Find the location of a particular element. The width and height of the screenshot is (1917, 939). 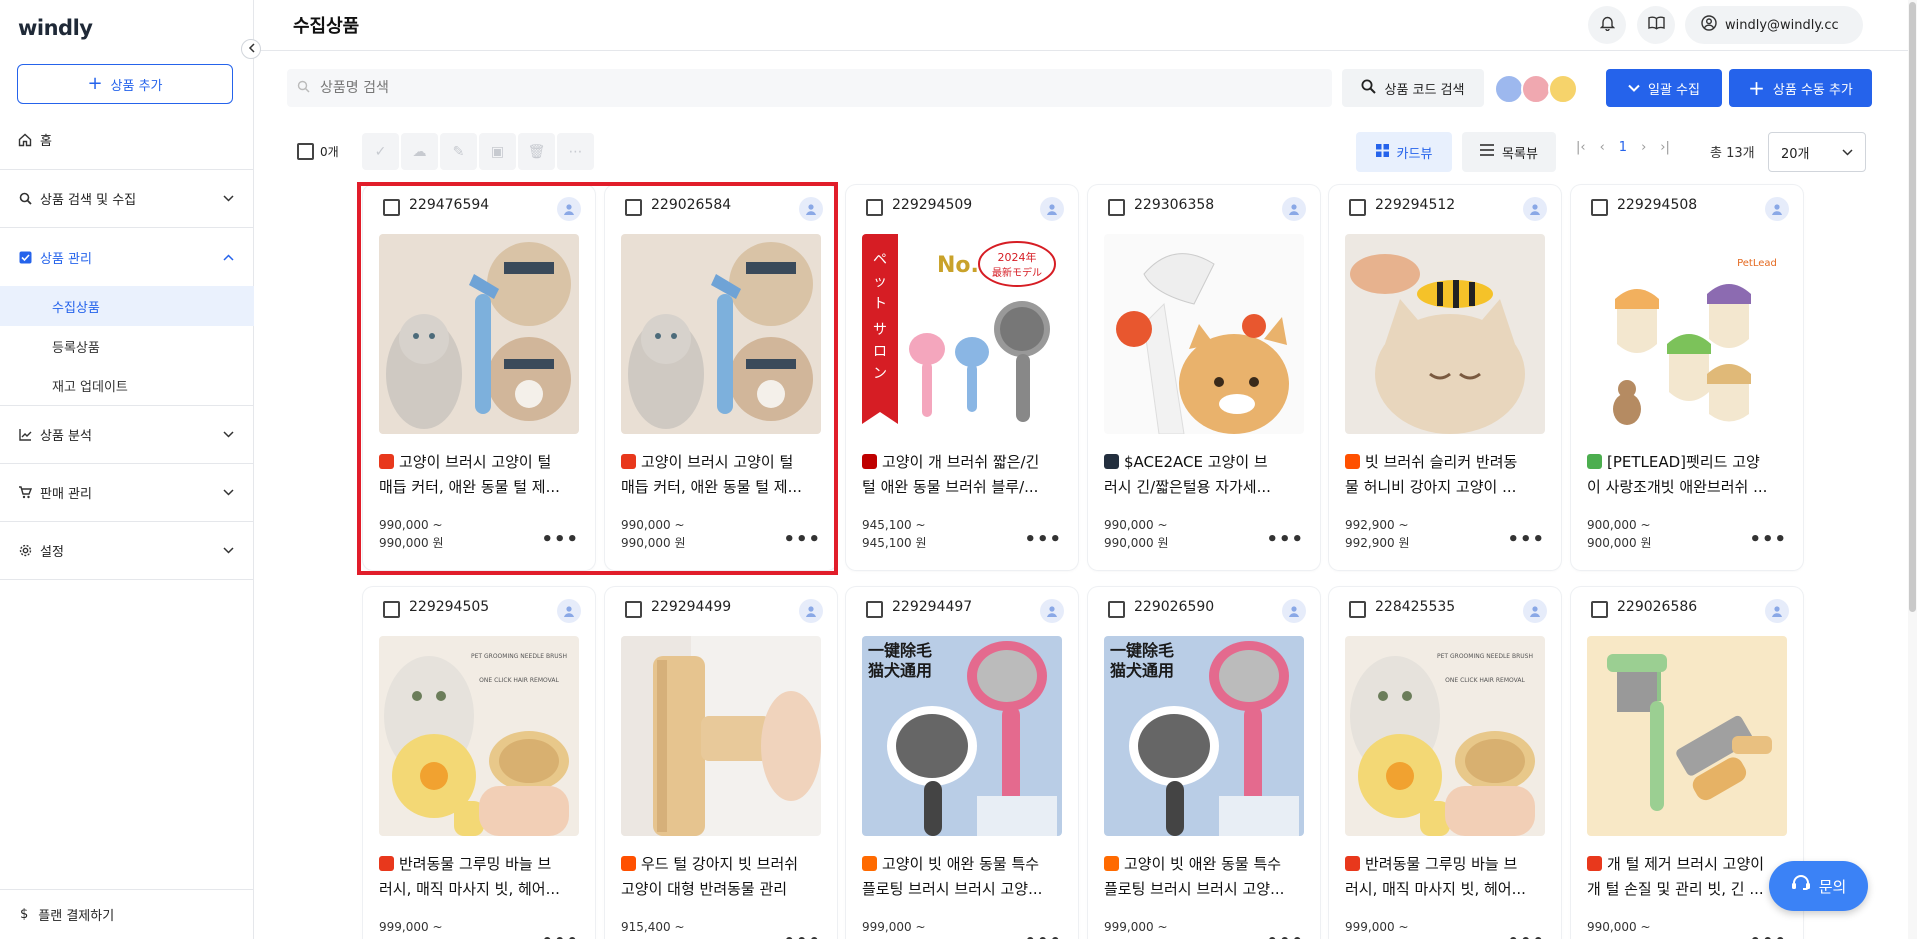

scrollbar-thumb is located at coordinates (1912, 307).